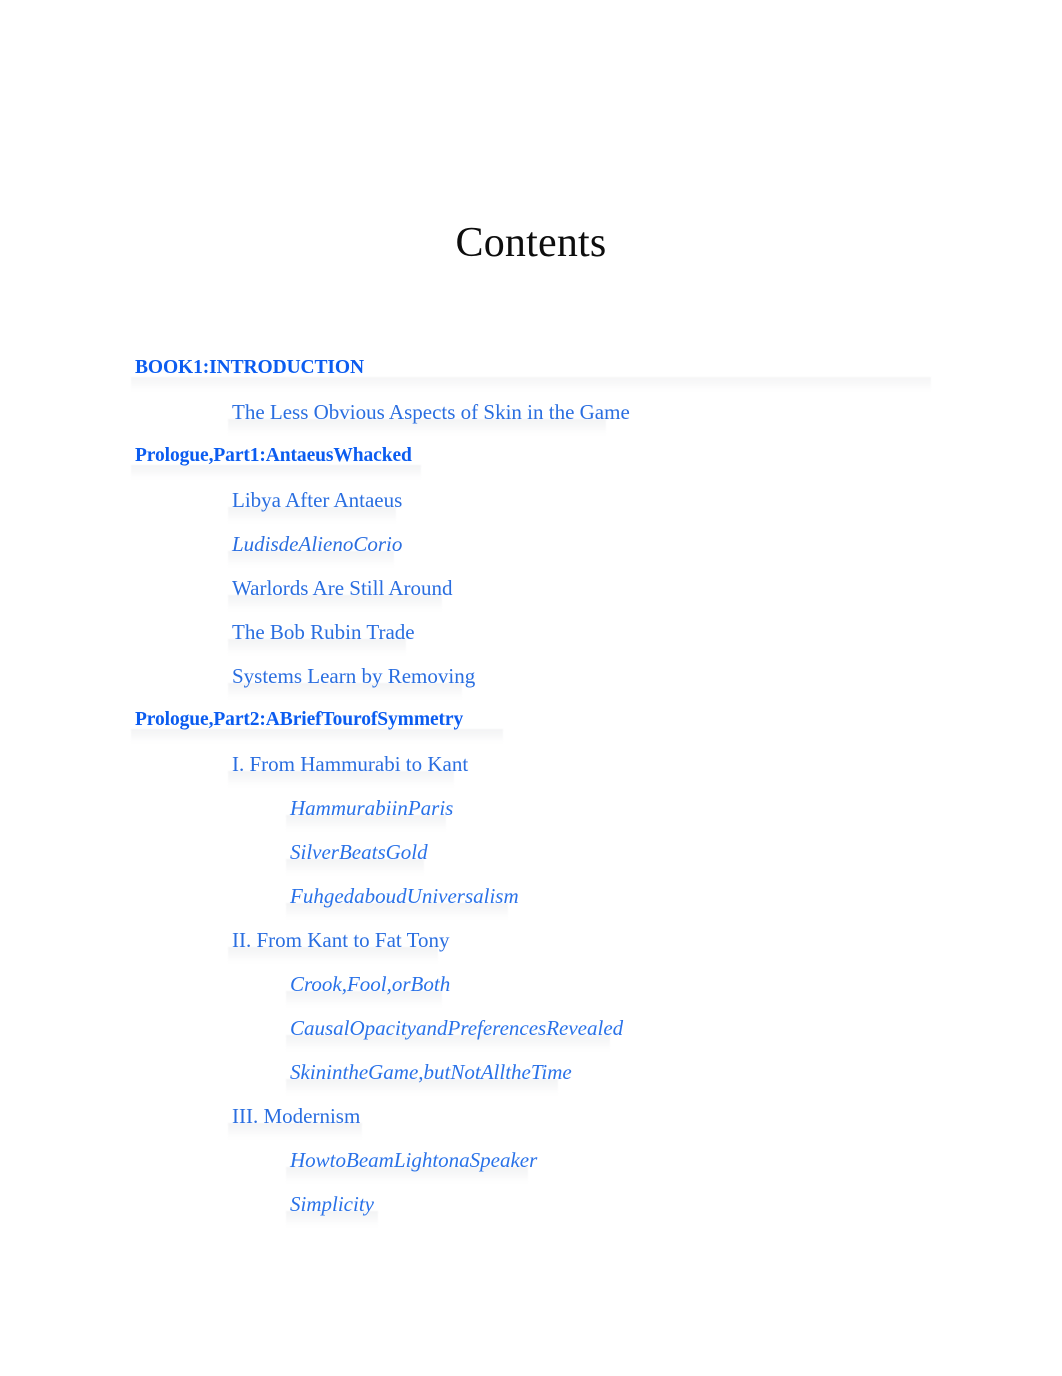 The height and width of the screenshot is (1376, 1062). I want to click on toc-entry-label: SilverBeatsGold, so click(359, 852).